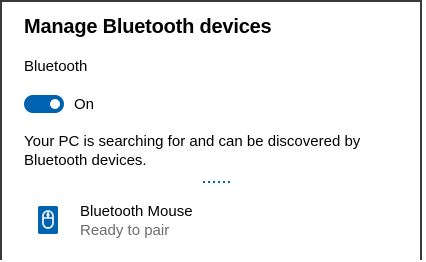 Image resolution: width=426 pixels, height=262 pixels. I want to click on searching-progress-indicator, so click(216, 182).